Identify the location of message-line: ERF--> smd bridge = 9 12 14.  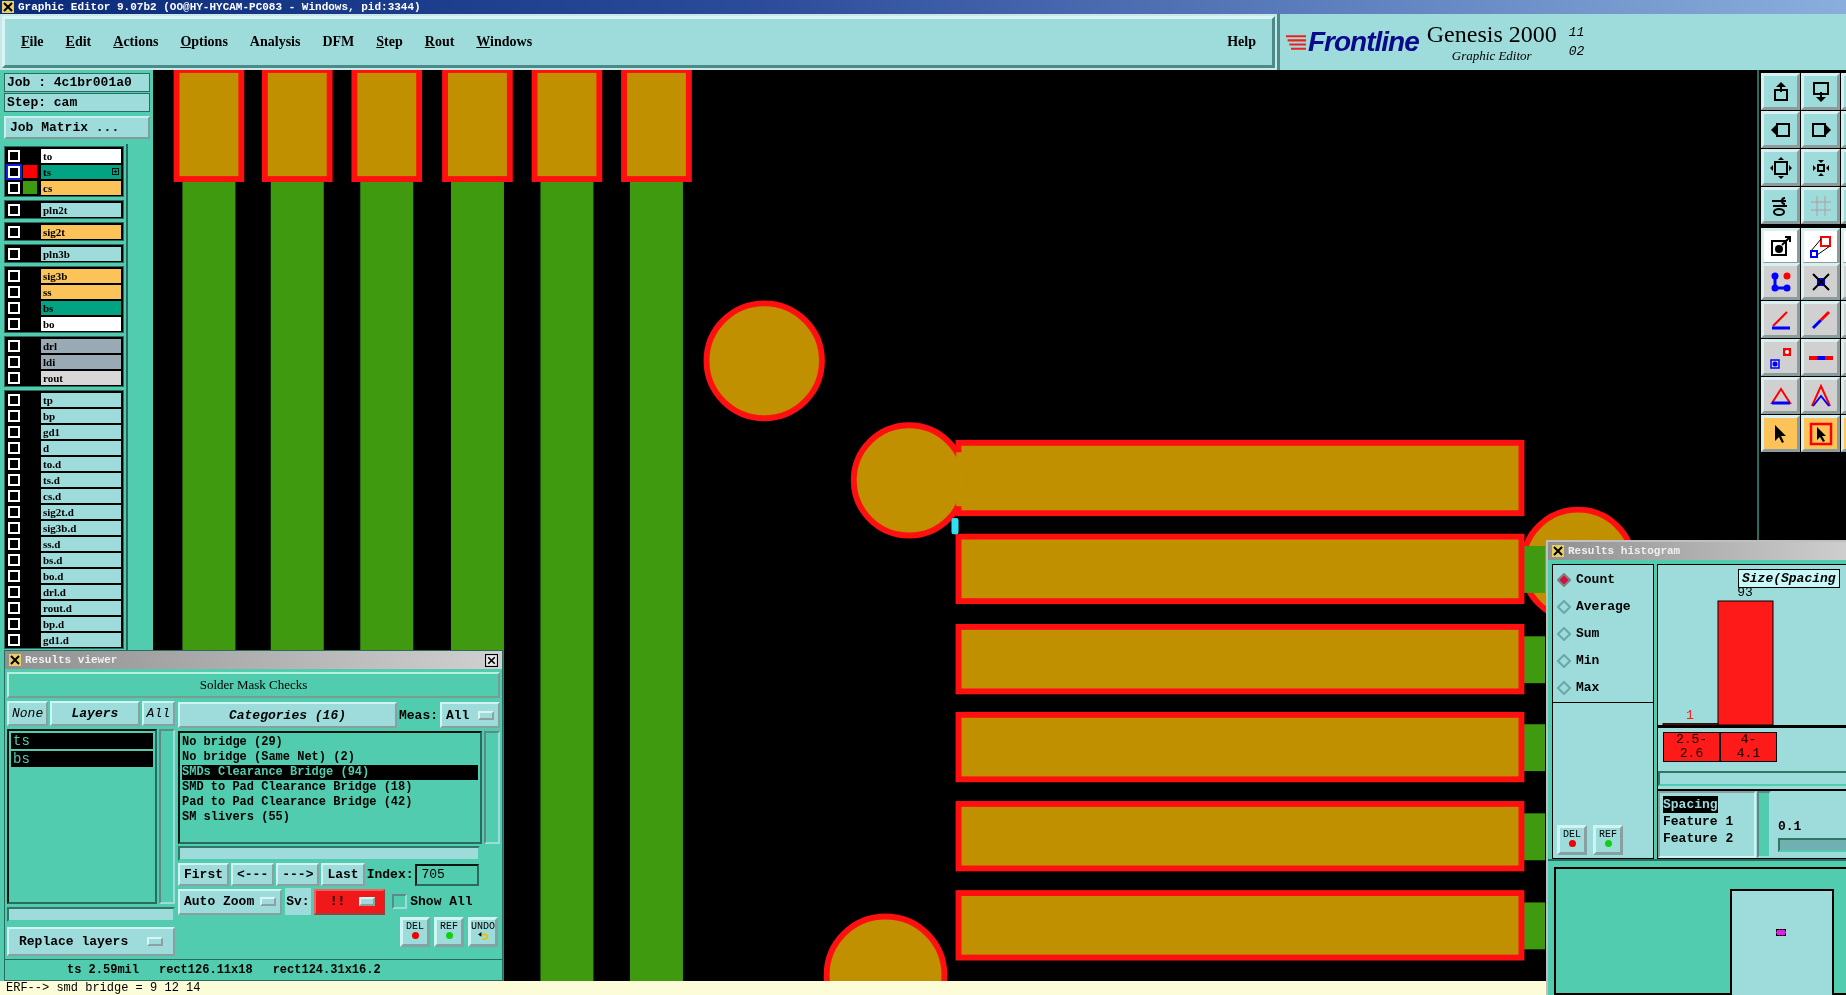
(103, 988).